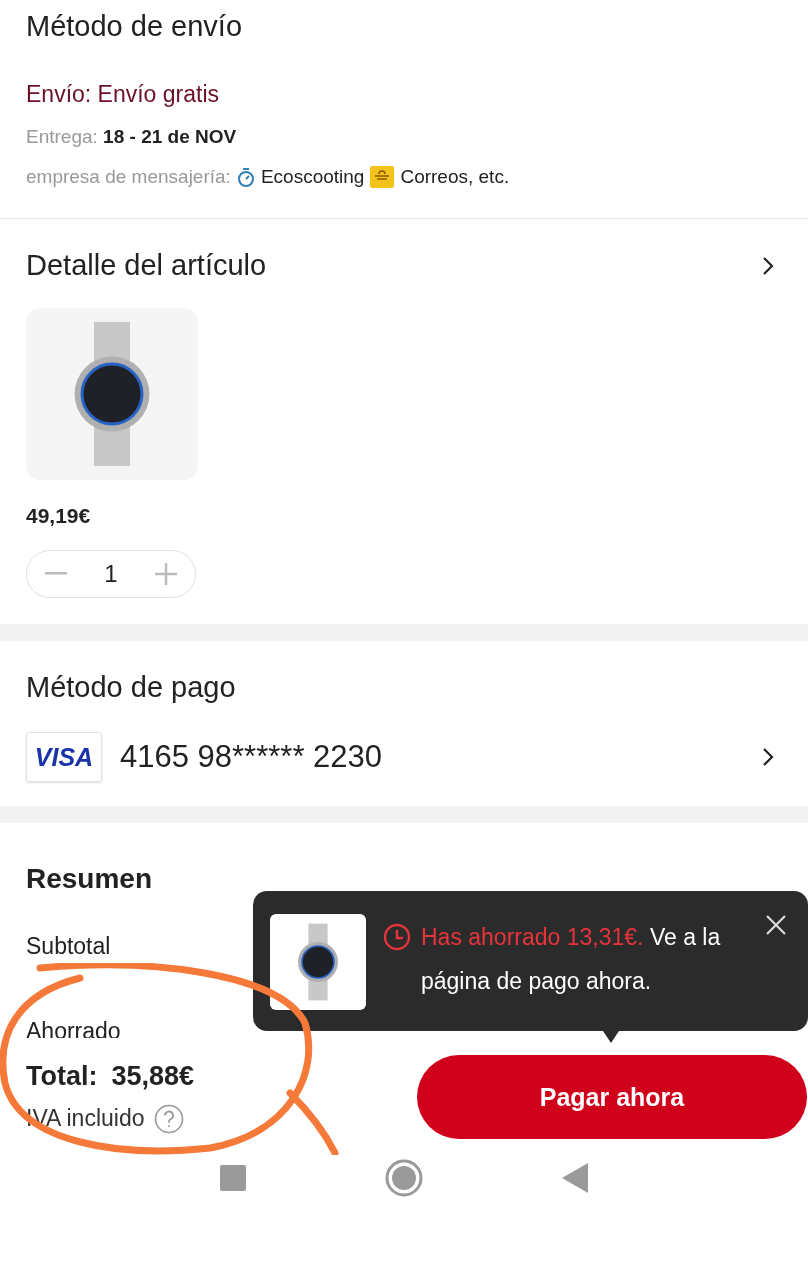 Image resolution: width=808 pixels, height=1280 pixels. I want to click on card-logo: VISA, so click(64, 757).